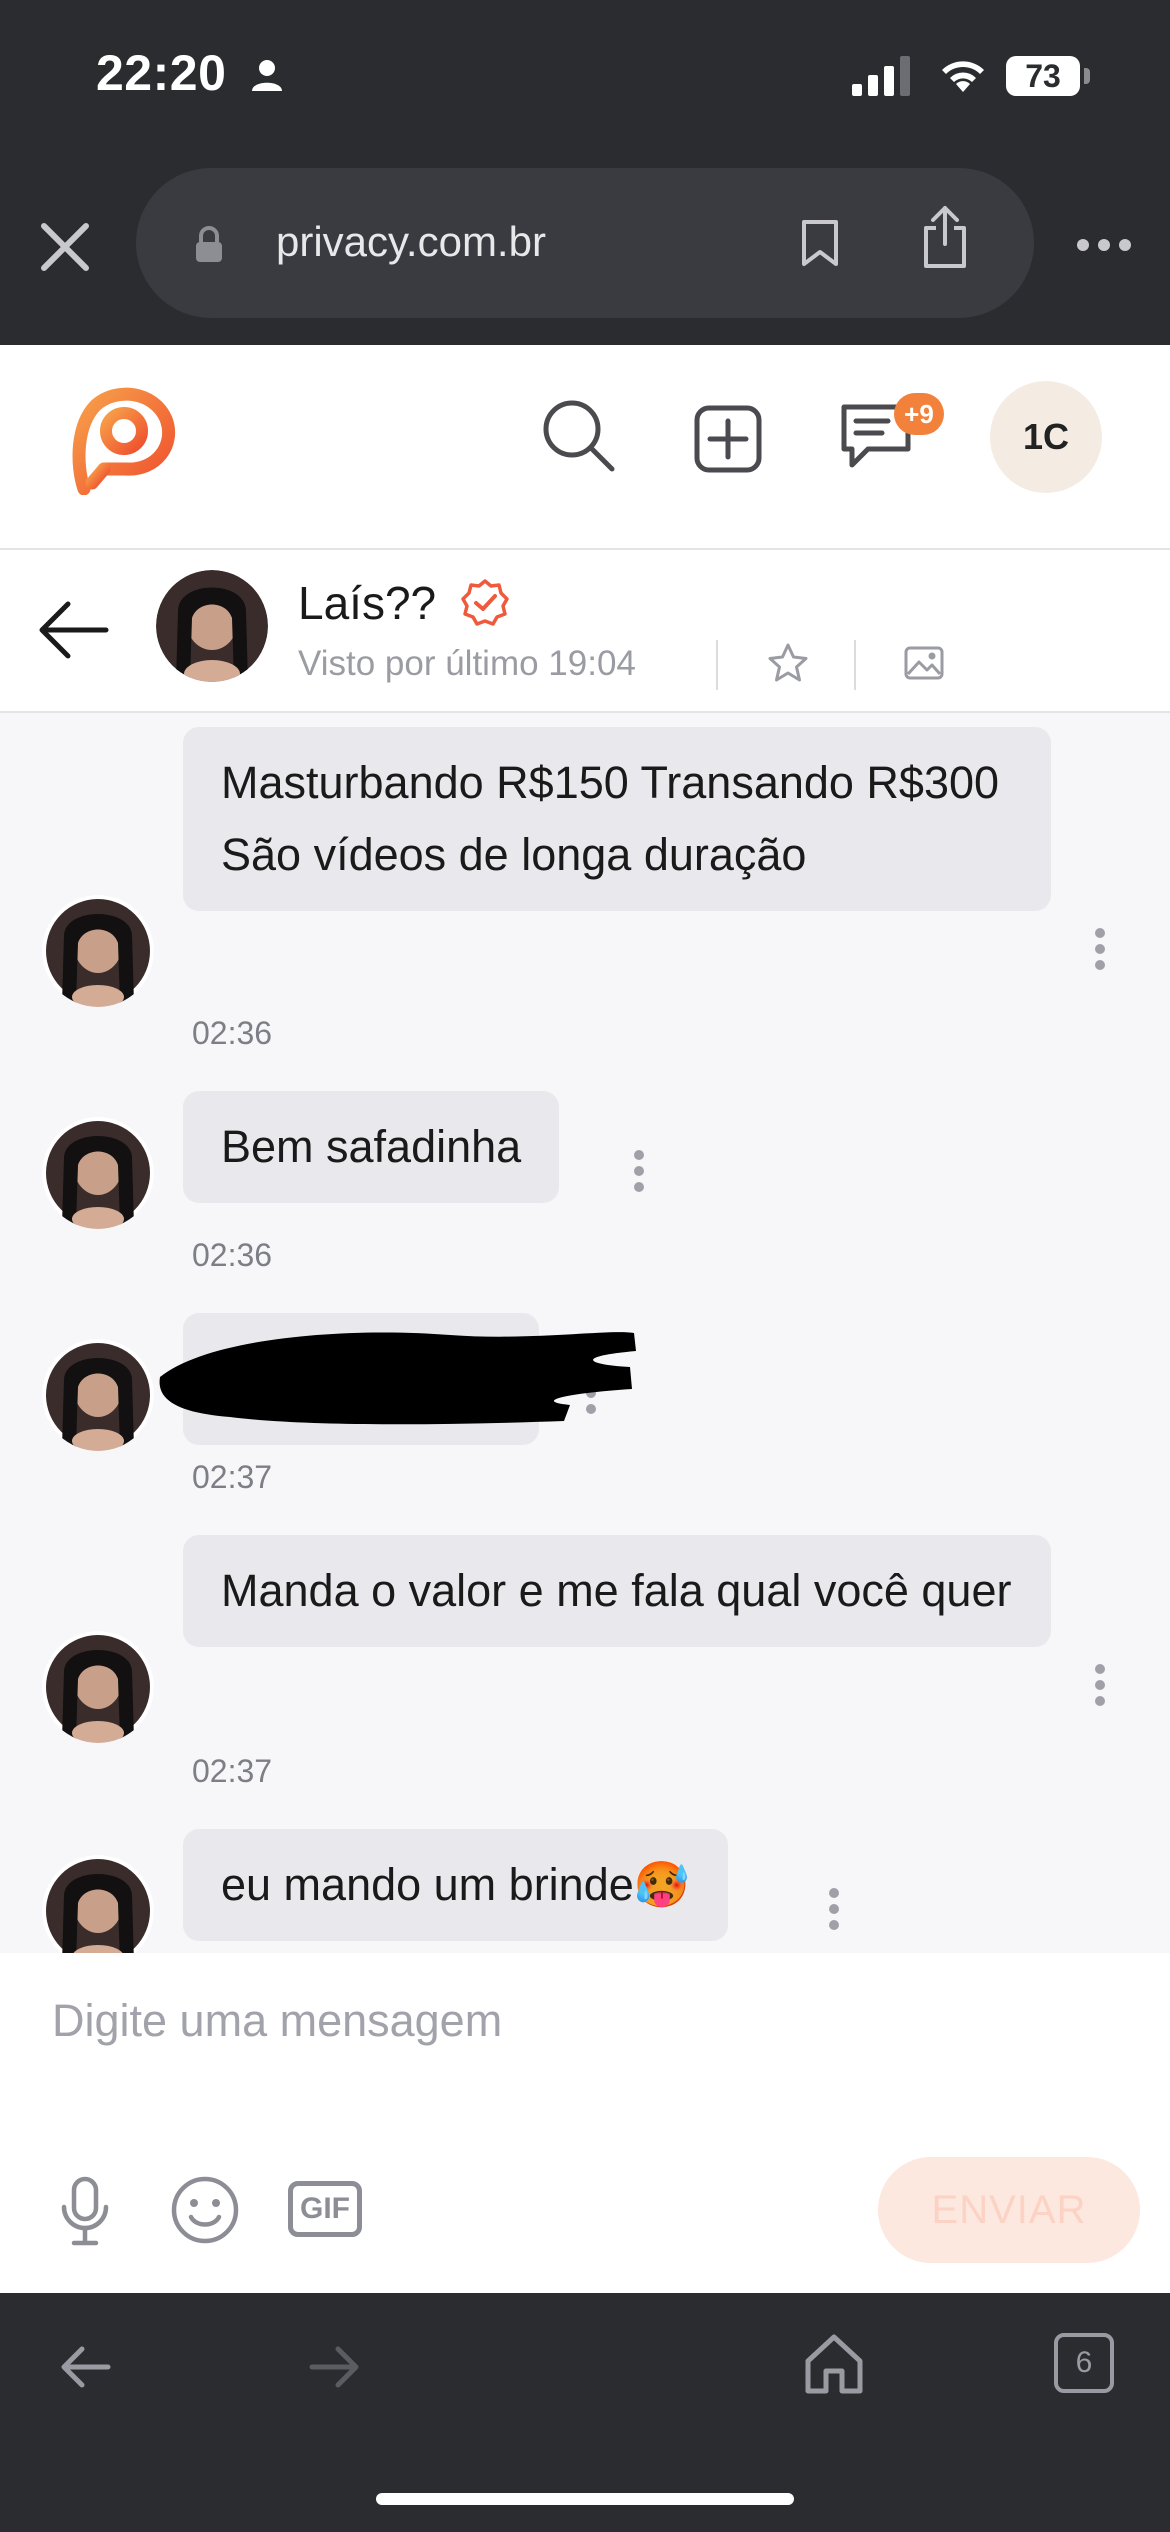 The height and width of the screenshot is (2532, 1170). Describe the element at coordinates (85, 2211) in the screenshot. I see `microphone-icon` at that location.